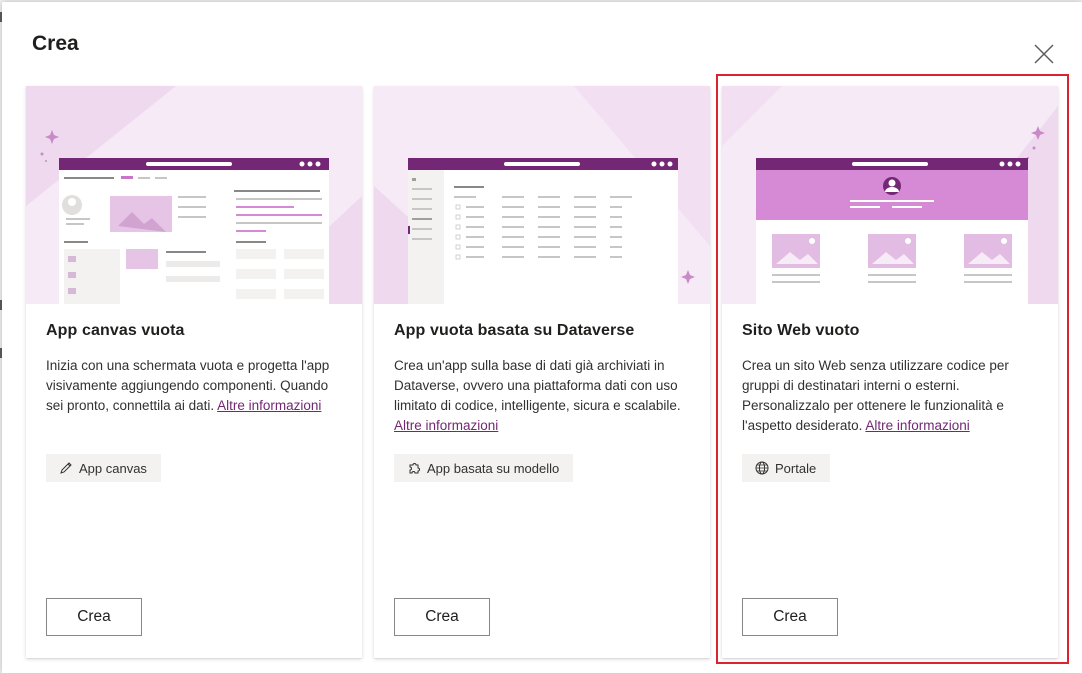 The image size is (1082, 673). Describe the element at coordinates (66, 468) in the screenshot. I see `pencil-icon` at that location.